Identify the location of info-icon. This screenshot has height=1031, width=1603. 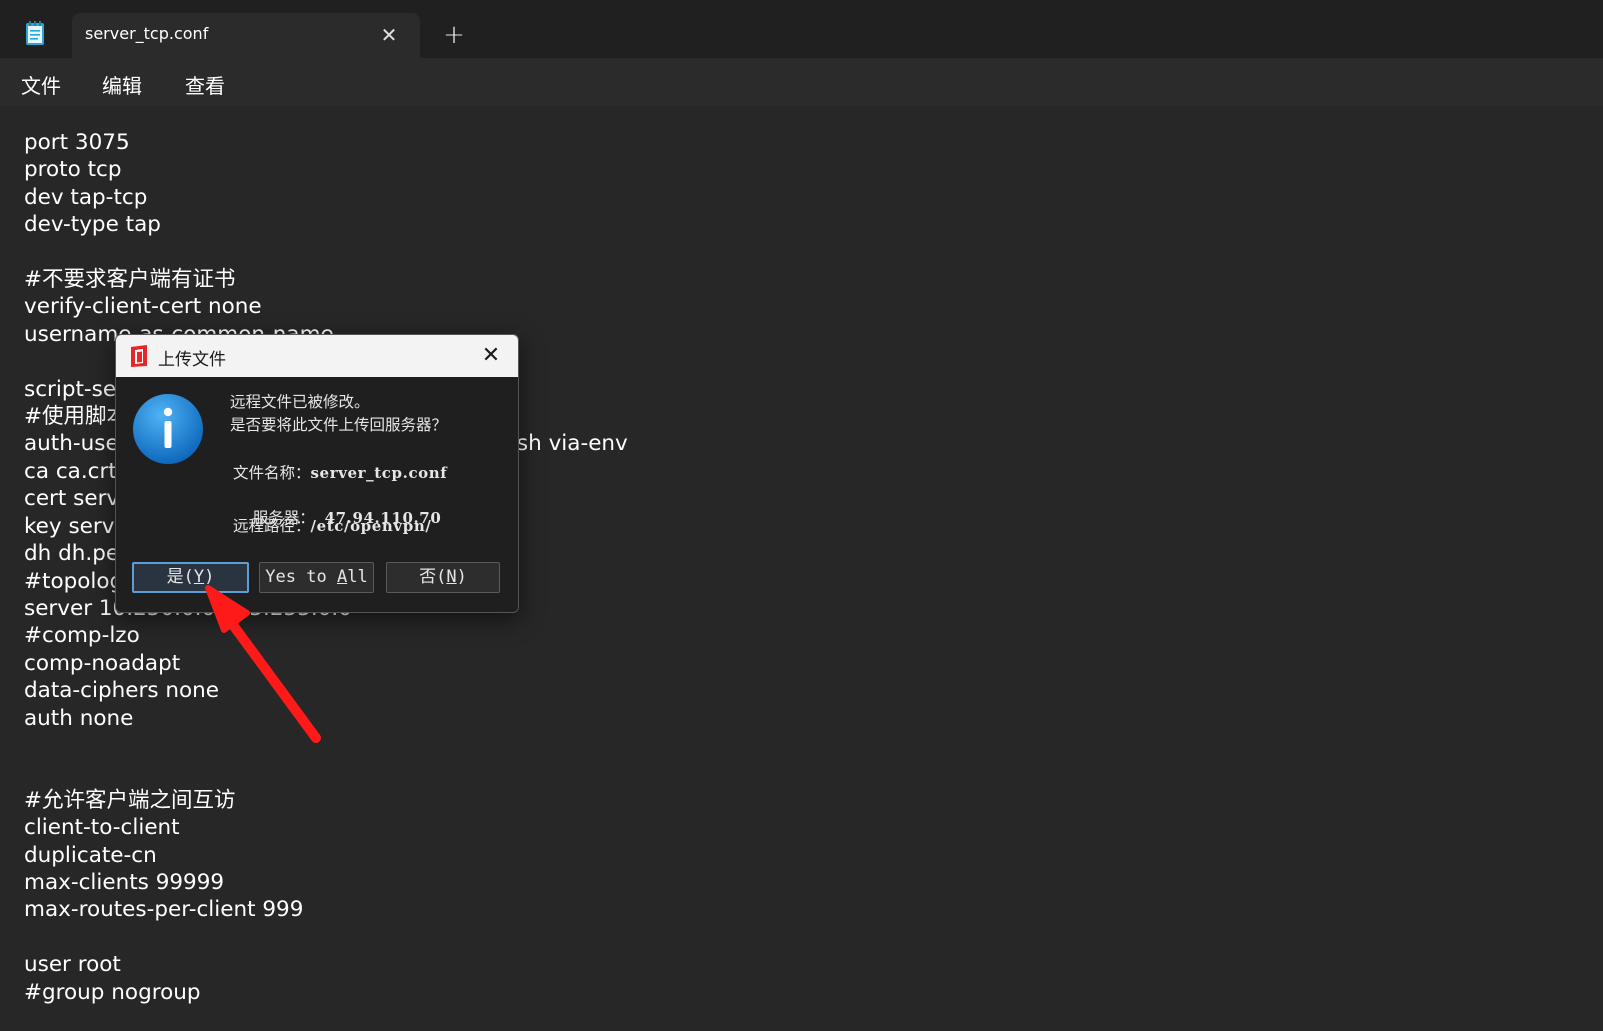
(168, 429).